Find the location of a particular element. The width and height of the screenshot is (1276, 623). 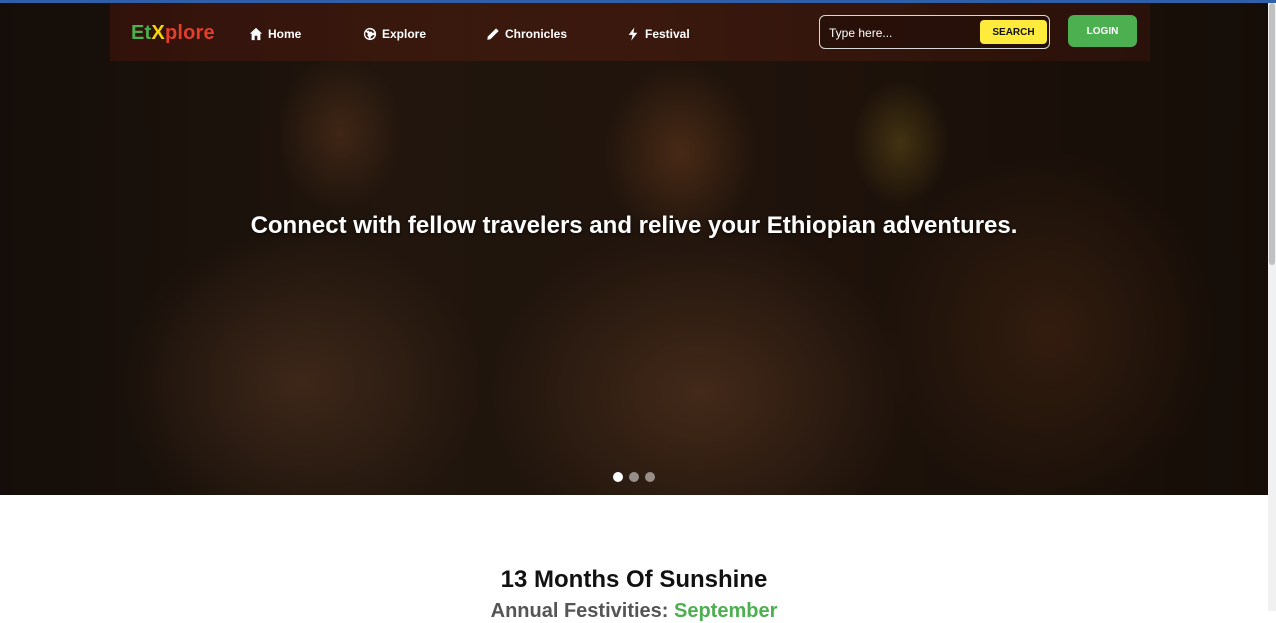

search-form: SEARCH is located at coordinates (934, 32).